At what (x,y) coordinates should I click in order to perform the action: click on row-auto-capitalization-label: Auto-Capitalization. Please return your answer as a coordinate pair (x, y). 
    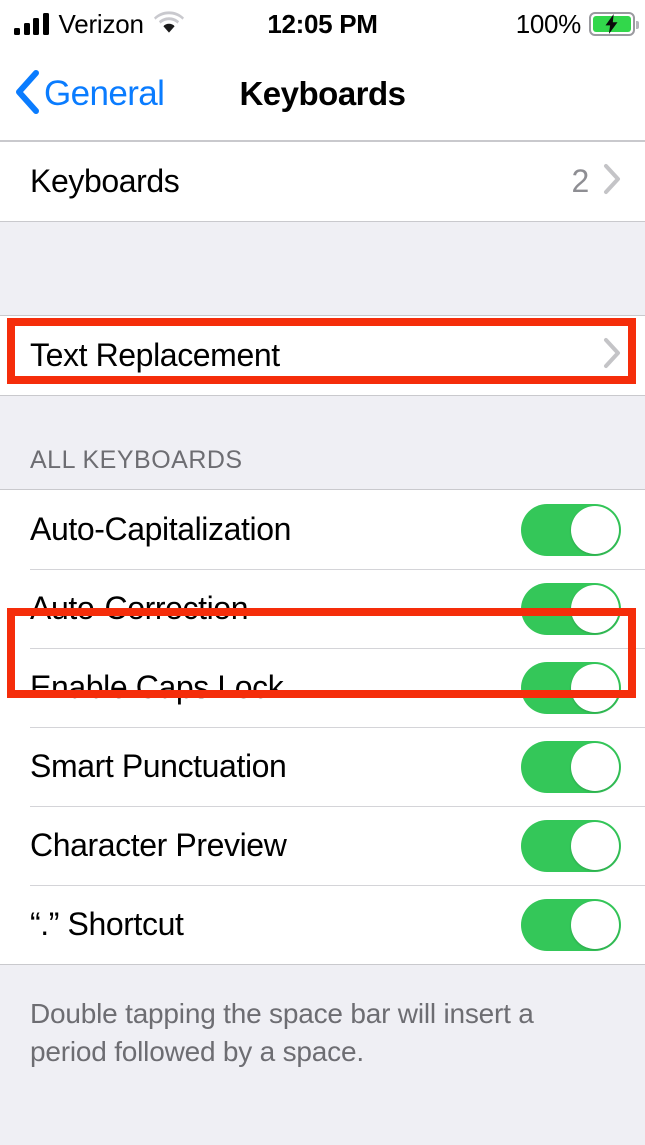
    Looking at the image, I should click on (160, 529).